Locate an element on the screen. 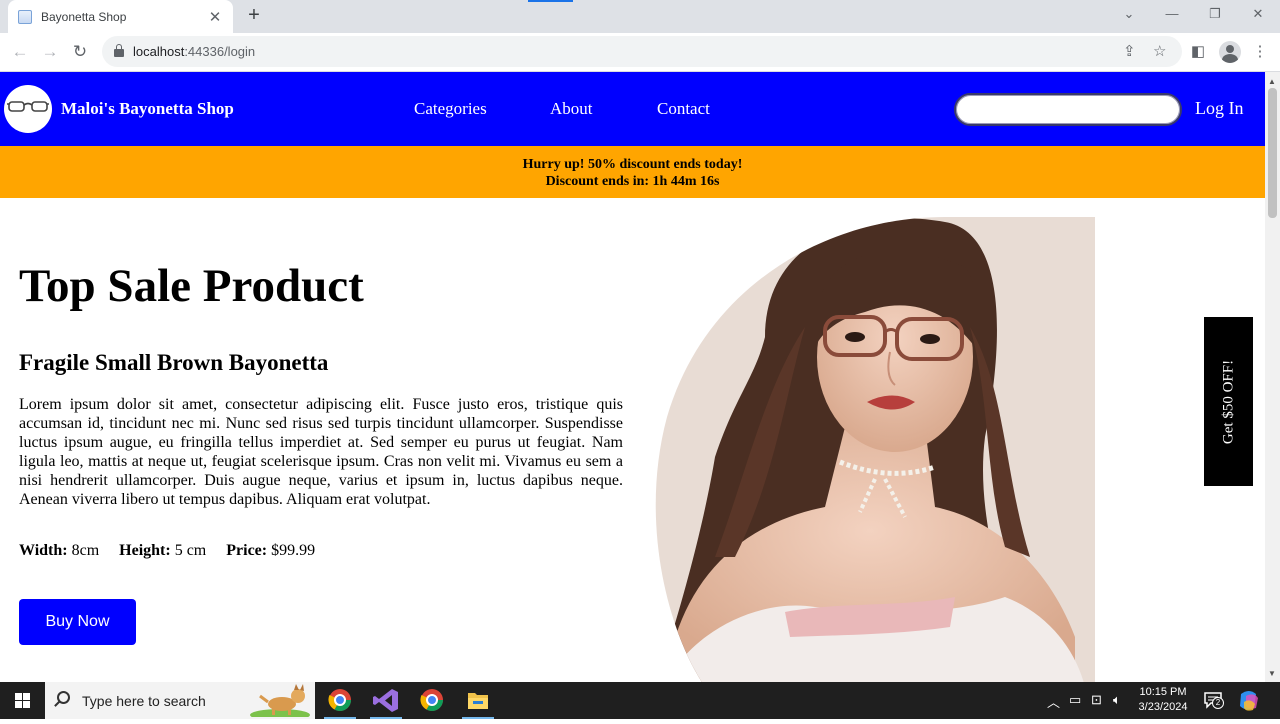 The width and height of the screenshot is (1280, 724). nav-about: About is located at coordinates (571, 109).